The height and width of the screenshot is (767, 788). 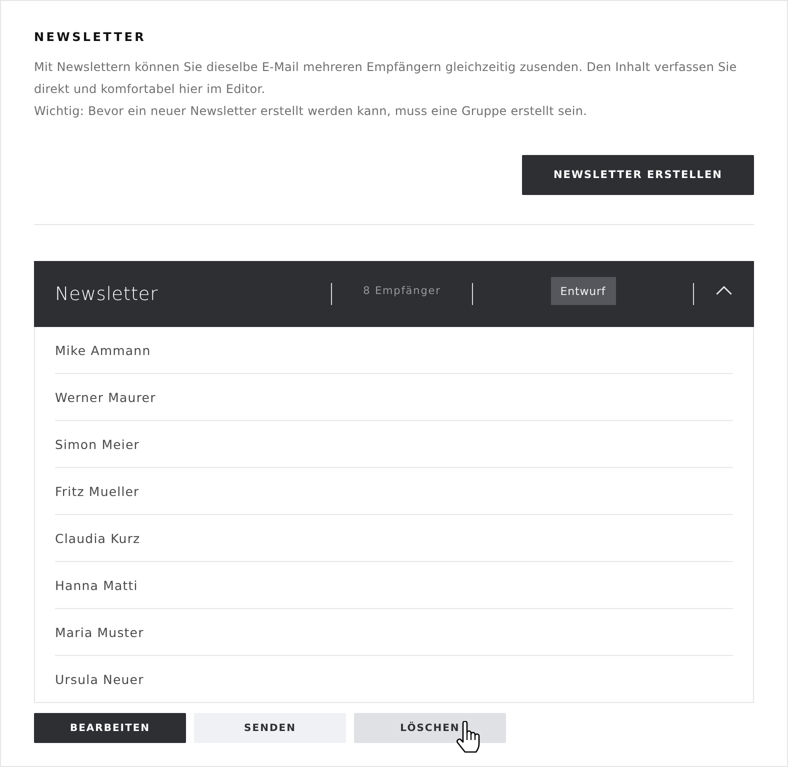 What do you see at coordinates (270, 728) in the screenshot?
I see `action-button: SENDEN` at bounding box center [270, 728].